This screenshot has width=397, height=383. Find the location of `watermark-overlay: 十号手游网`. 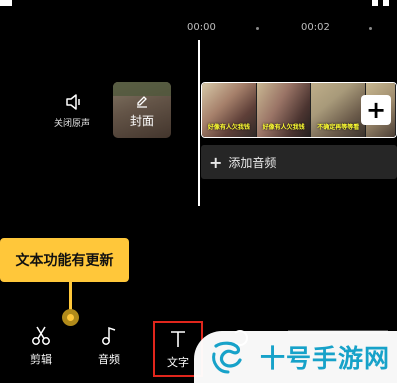

watermark-overlay: 十号手游网 is located at coordinates (295, 357).